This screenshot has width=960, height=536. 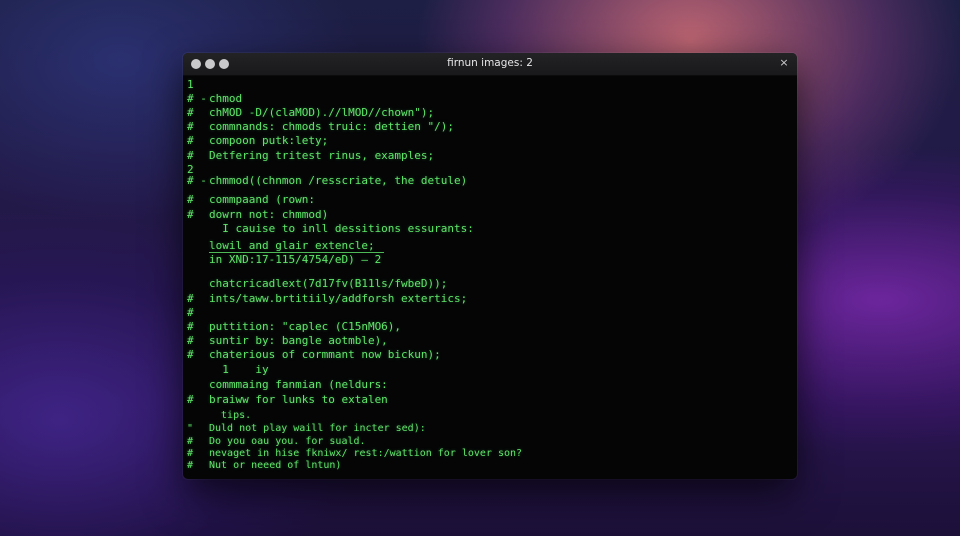 What do you see at coordinates (328, 283) in the screenshot?
I see `line-text: chatcricadlext(7d17fv(B11ls/fwbeD));` at bounding box center [328, 283].